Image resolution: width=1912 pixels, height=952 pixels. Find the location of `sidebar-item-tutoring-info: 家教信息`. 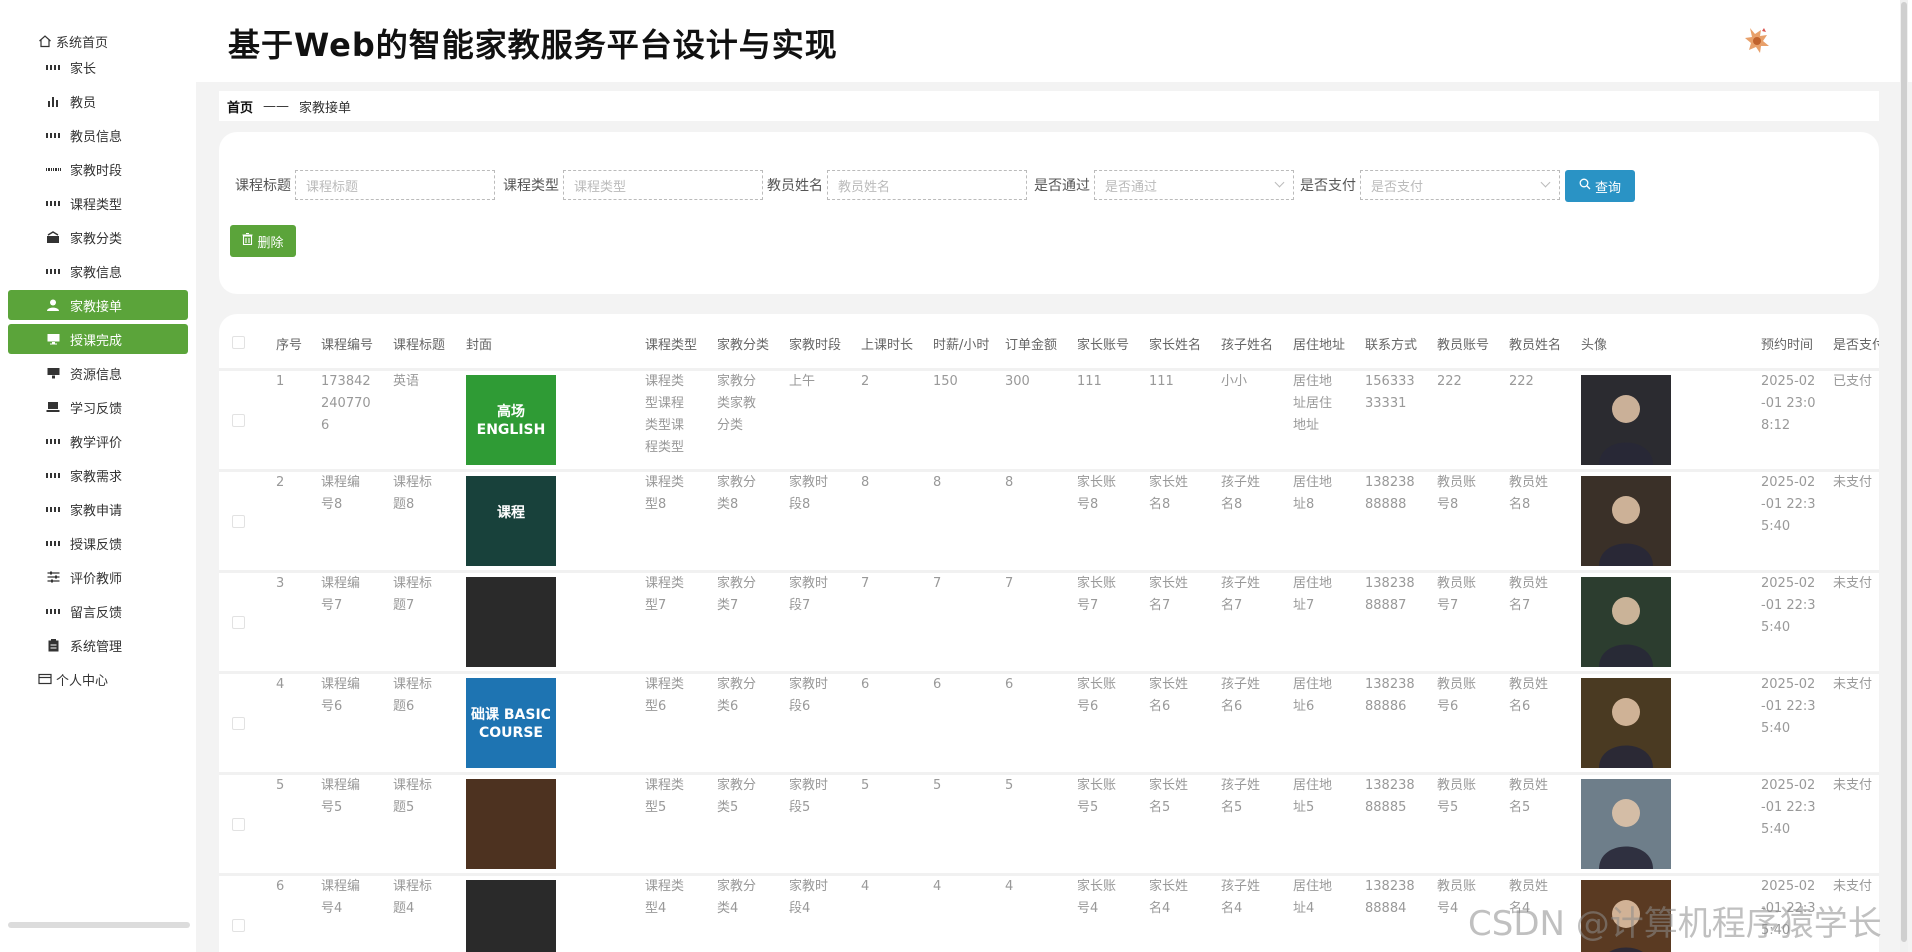

sidebar-item-tutoring-info: 家教信息 is located at coordinates (98, 271).